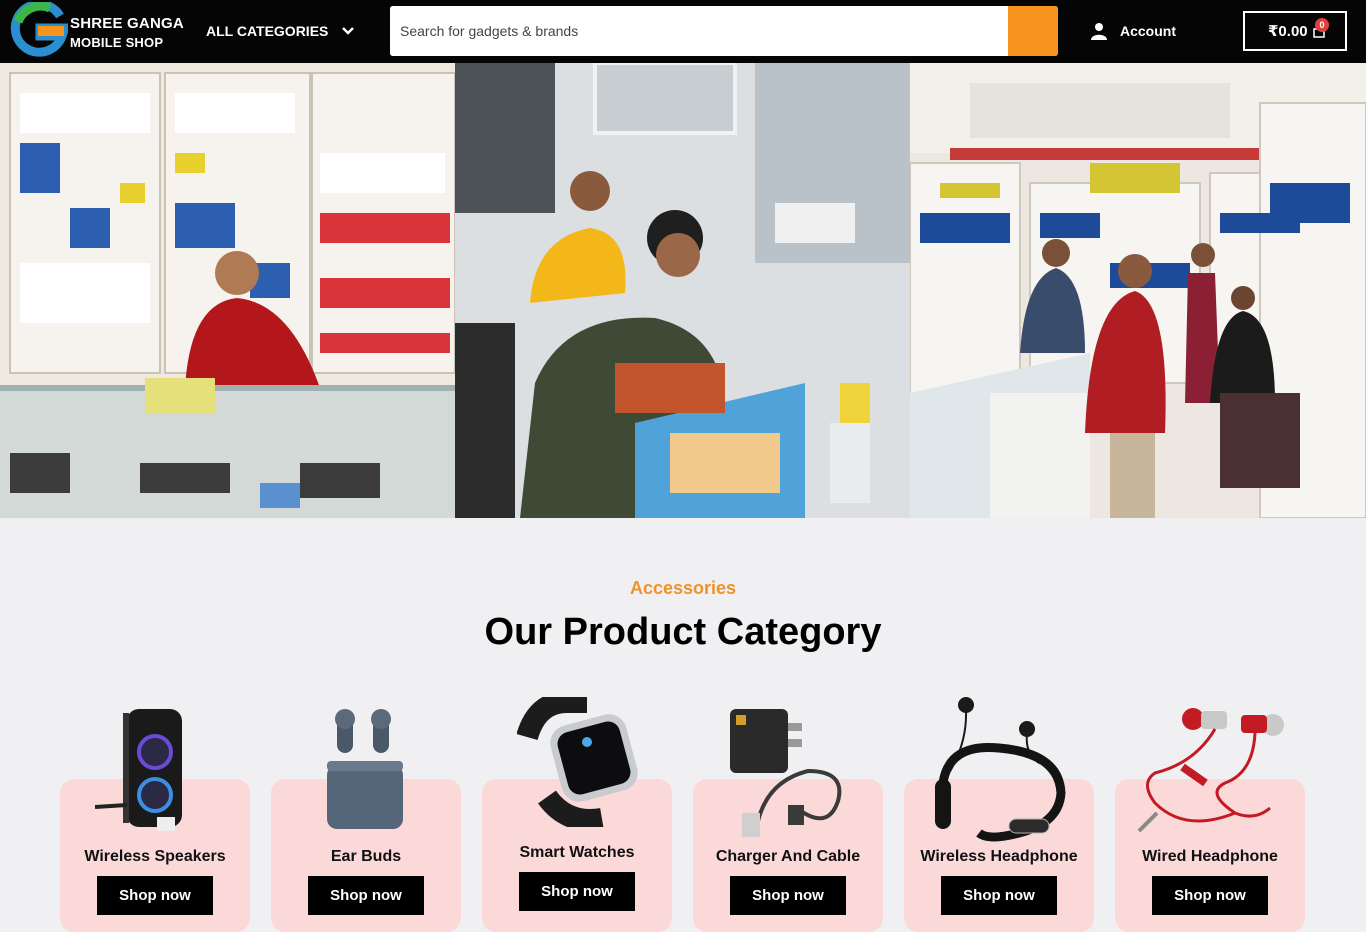 This screenshot has height=932, width=1366. What do you see at coordinates (786, 773) in the screenshot?
I see `charger-cable-image` at bounding box center [786, 773].